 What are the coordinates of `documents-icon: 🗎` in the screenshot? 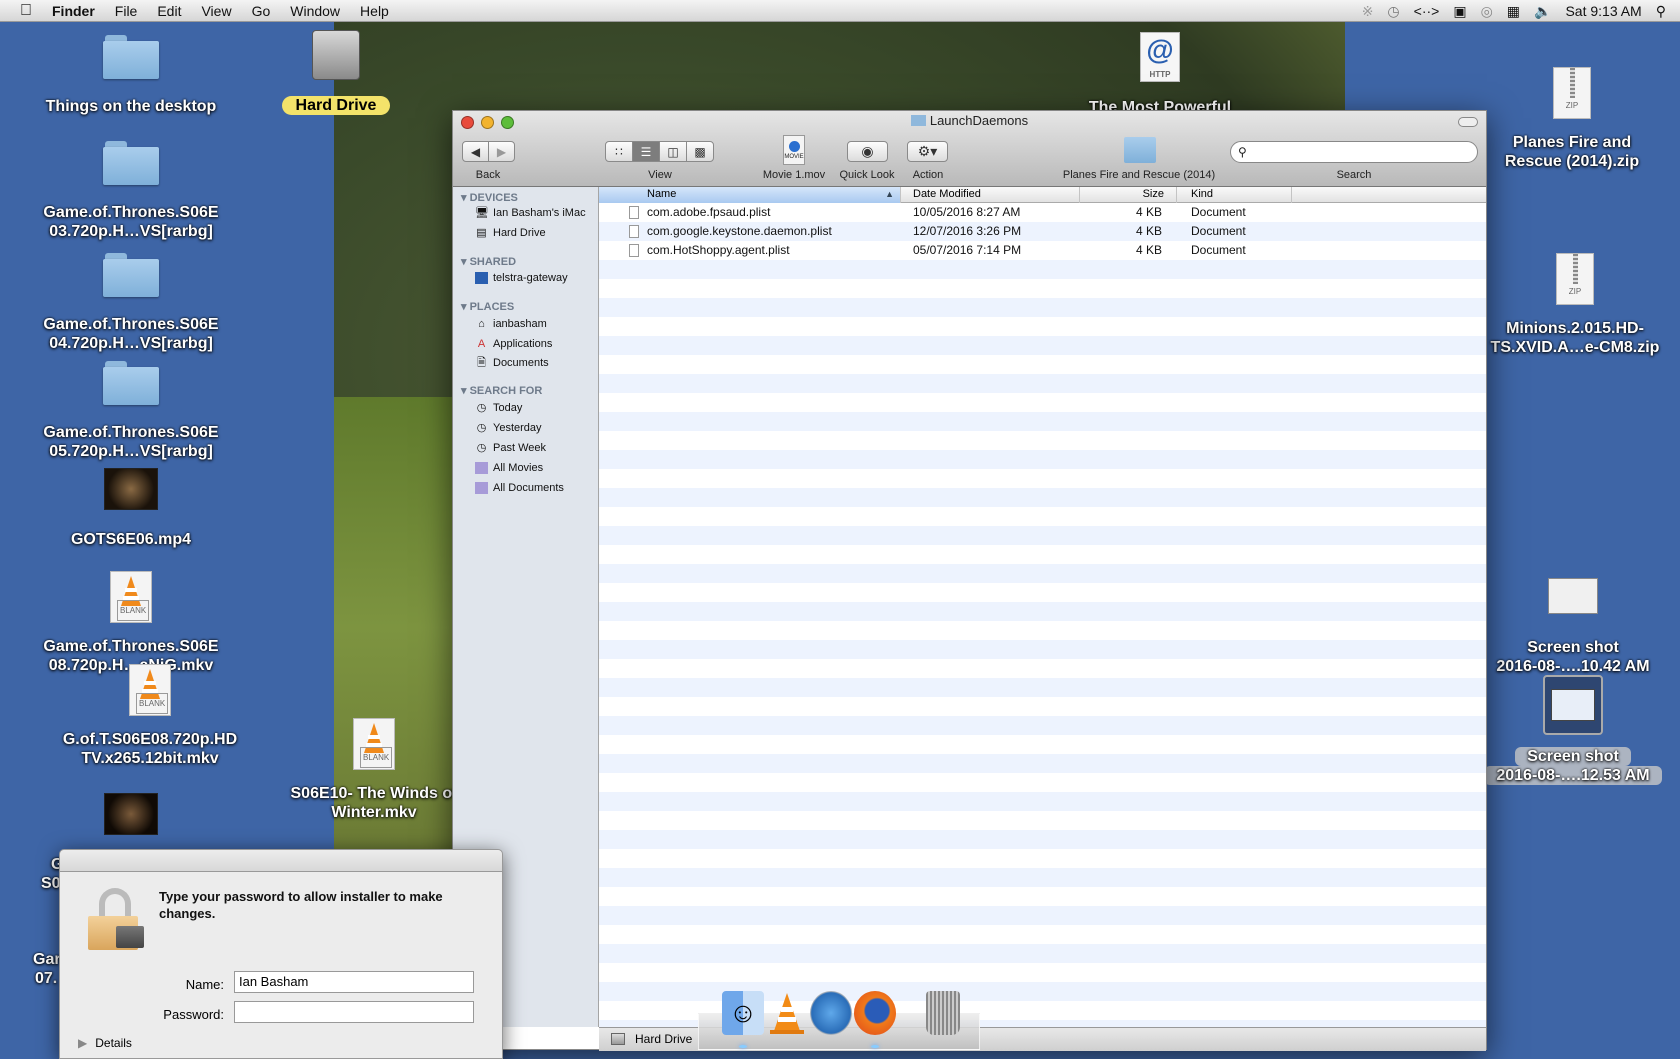 It's located at (481, 363).